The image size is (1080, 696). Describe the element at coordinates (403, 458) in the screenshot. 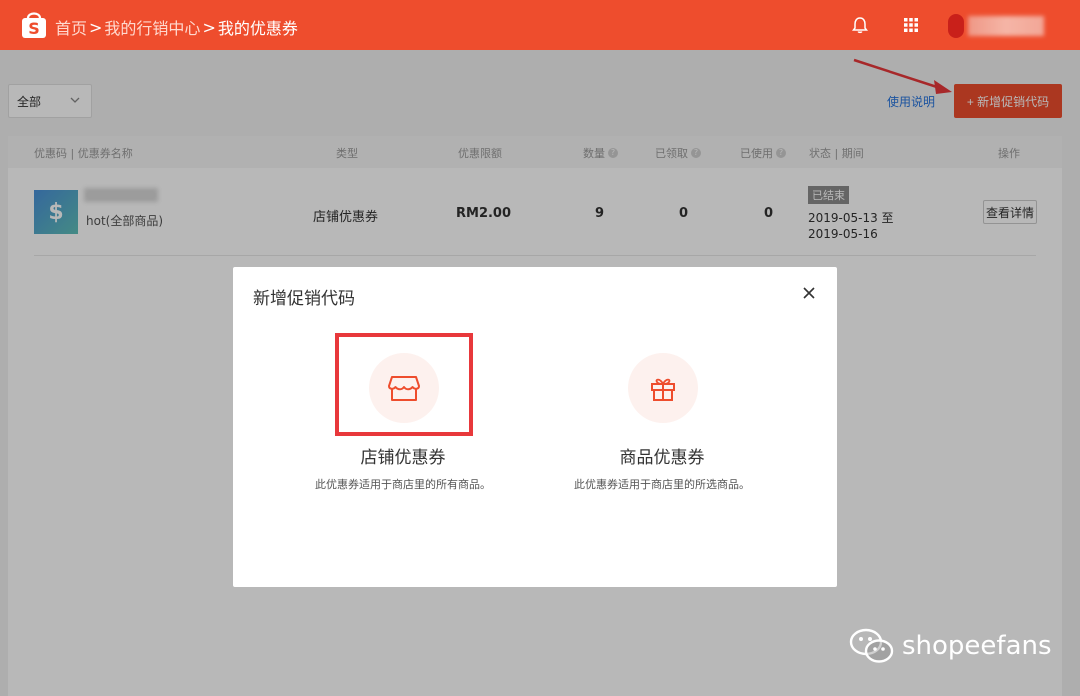

I see `shop-coupon-title: 店铺优惠券` at that location.